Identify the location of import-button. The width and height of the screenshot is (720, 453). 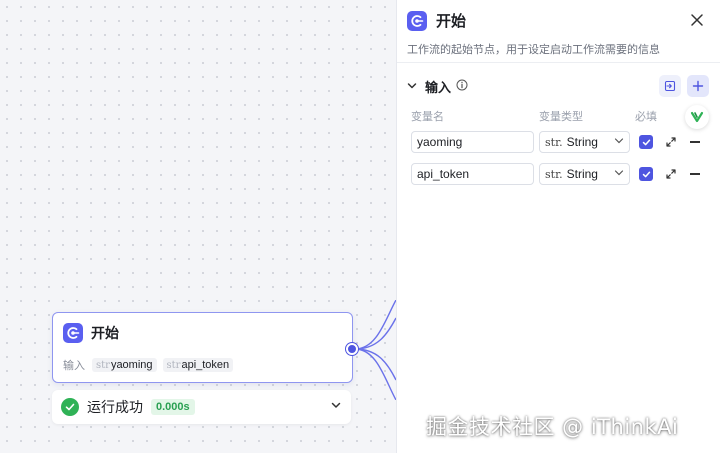
(670, 86).